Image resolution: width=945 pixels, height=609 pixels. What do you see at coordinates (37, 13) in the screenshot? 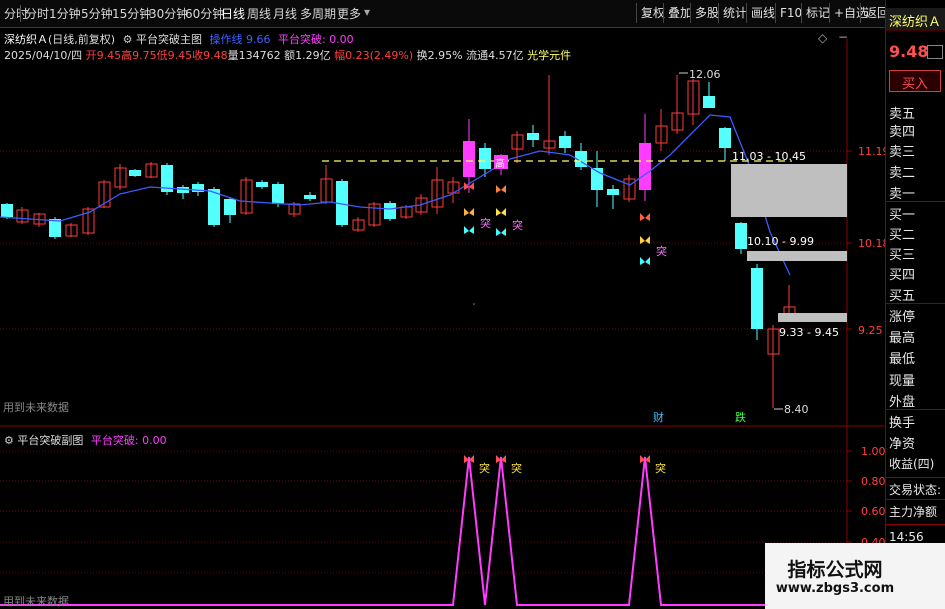
I see `tab-1min: 分时` at bounding box center [37, 13].